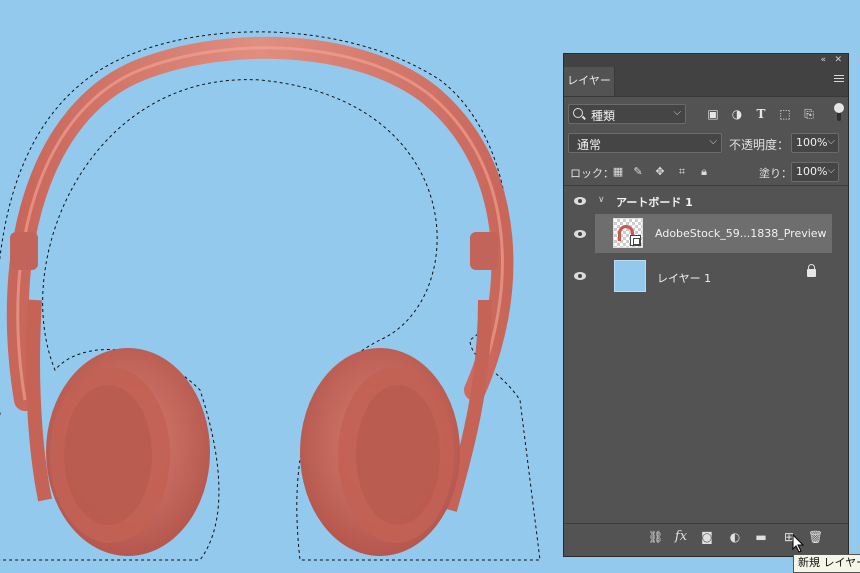 Image resolution: width=860 pixels, height=573 pixels. I want to click on search-icon, so click(578, 113).